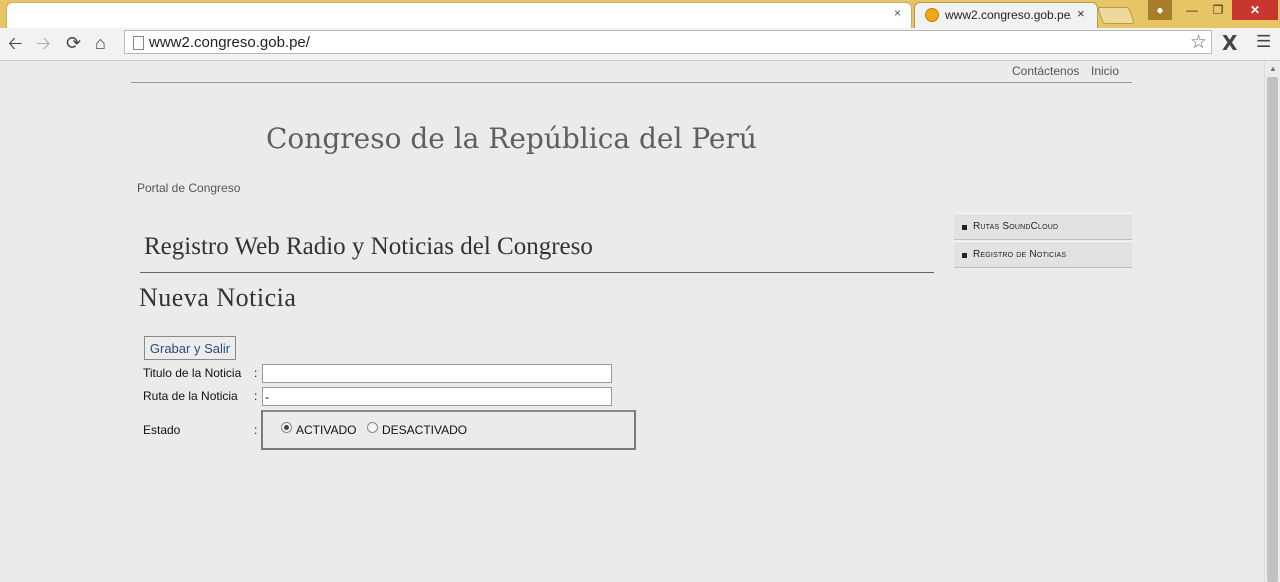  Describe the element at coordinates (1263, 42) in the screenshot. I see `menu-icon: ☰` at that location.